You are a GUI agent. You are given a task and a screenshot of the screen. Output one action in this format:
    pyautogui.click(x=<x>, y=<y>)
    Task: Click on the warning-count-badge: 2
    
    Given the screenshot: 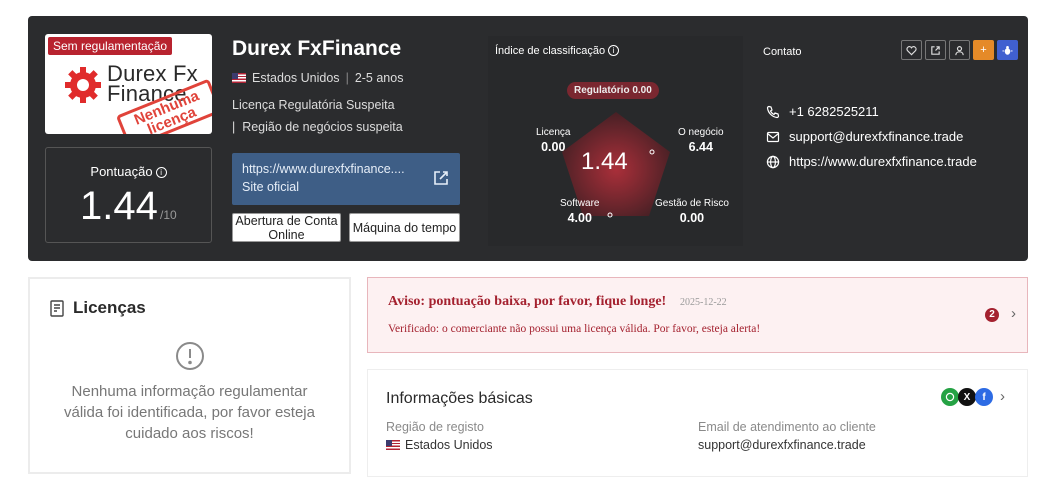 What is the action you would take?
    pyautogui.click(x=992, y=315)
    